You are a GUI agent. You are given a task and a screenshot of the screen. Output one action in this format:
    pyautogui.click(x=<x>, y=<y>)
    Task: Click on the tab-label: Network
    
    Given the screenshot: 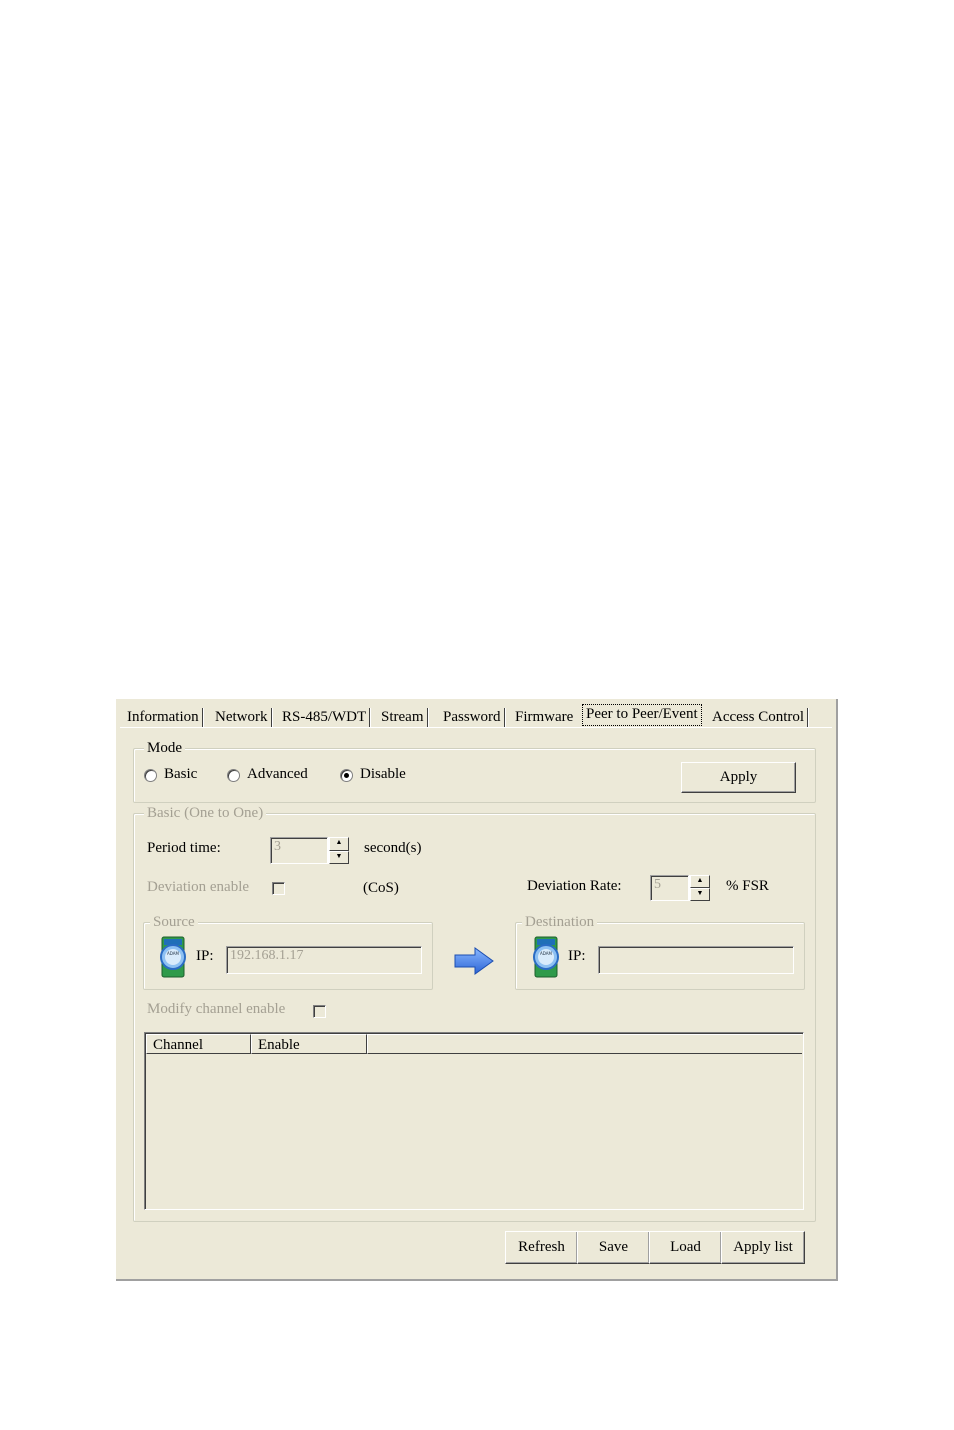 What is the action you would take?
    pyautogui.click(x=241, y=717)
    